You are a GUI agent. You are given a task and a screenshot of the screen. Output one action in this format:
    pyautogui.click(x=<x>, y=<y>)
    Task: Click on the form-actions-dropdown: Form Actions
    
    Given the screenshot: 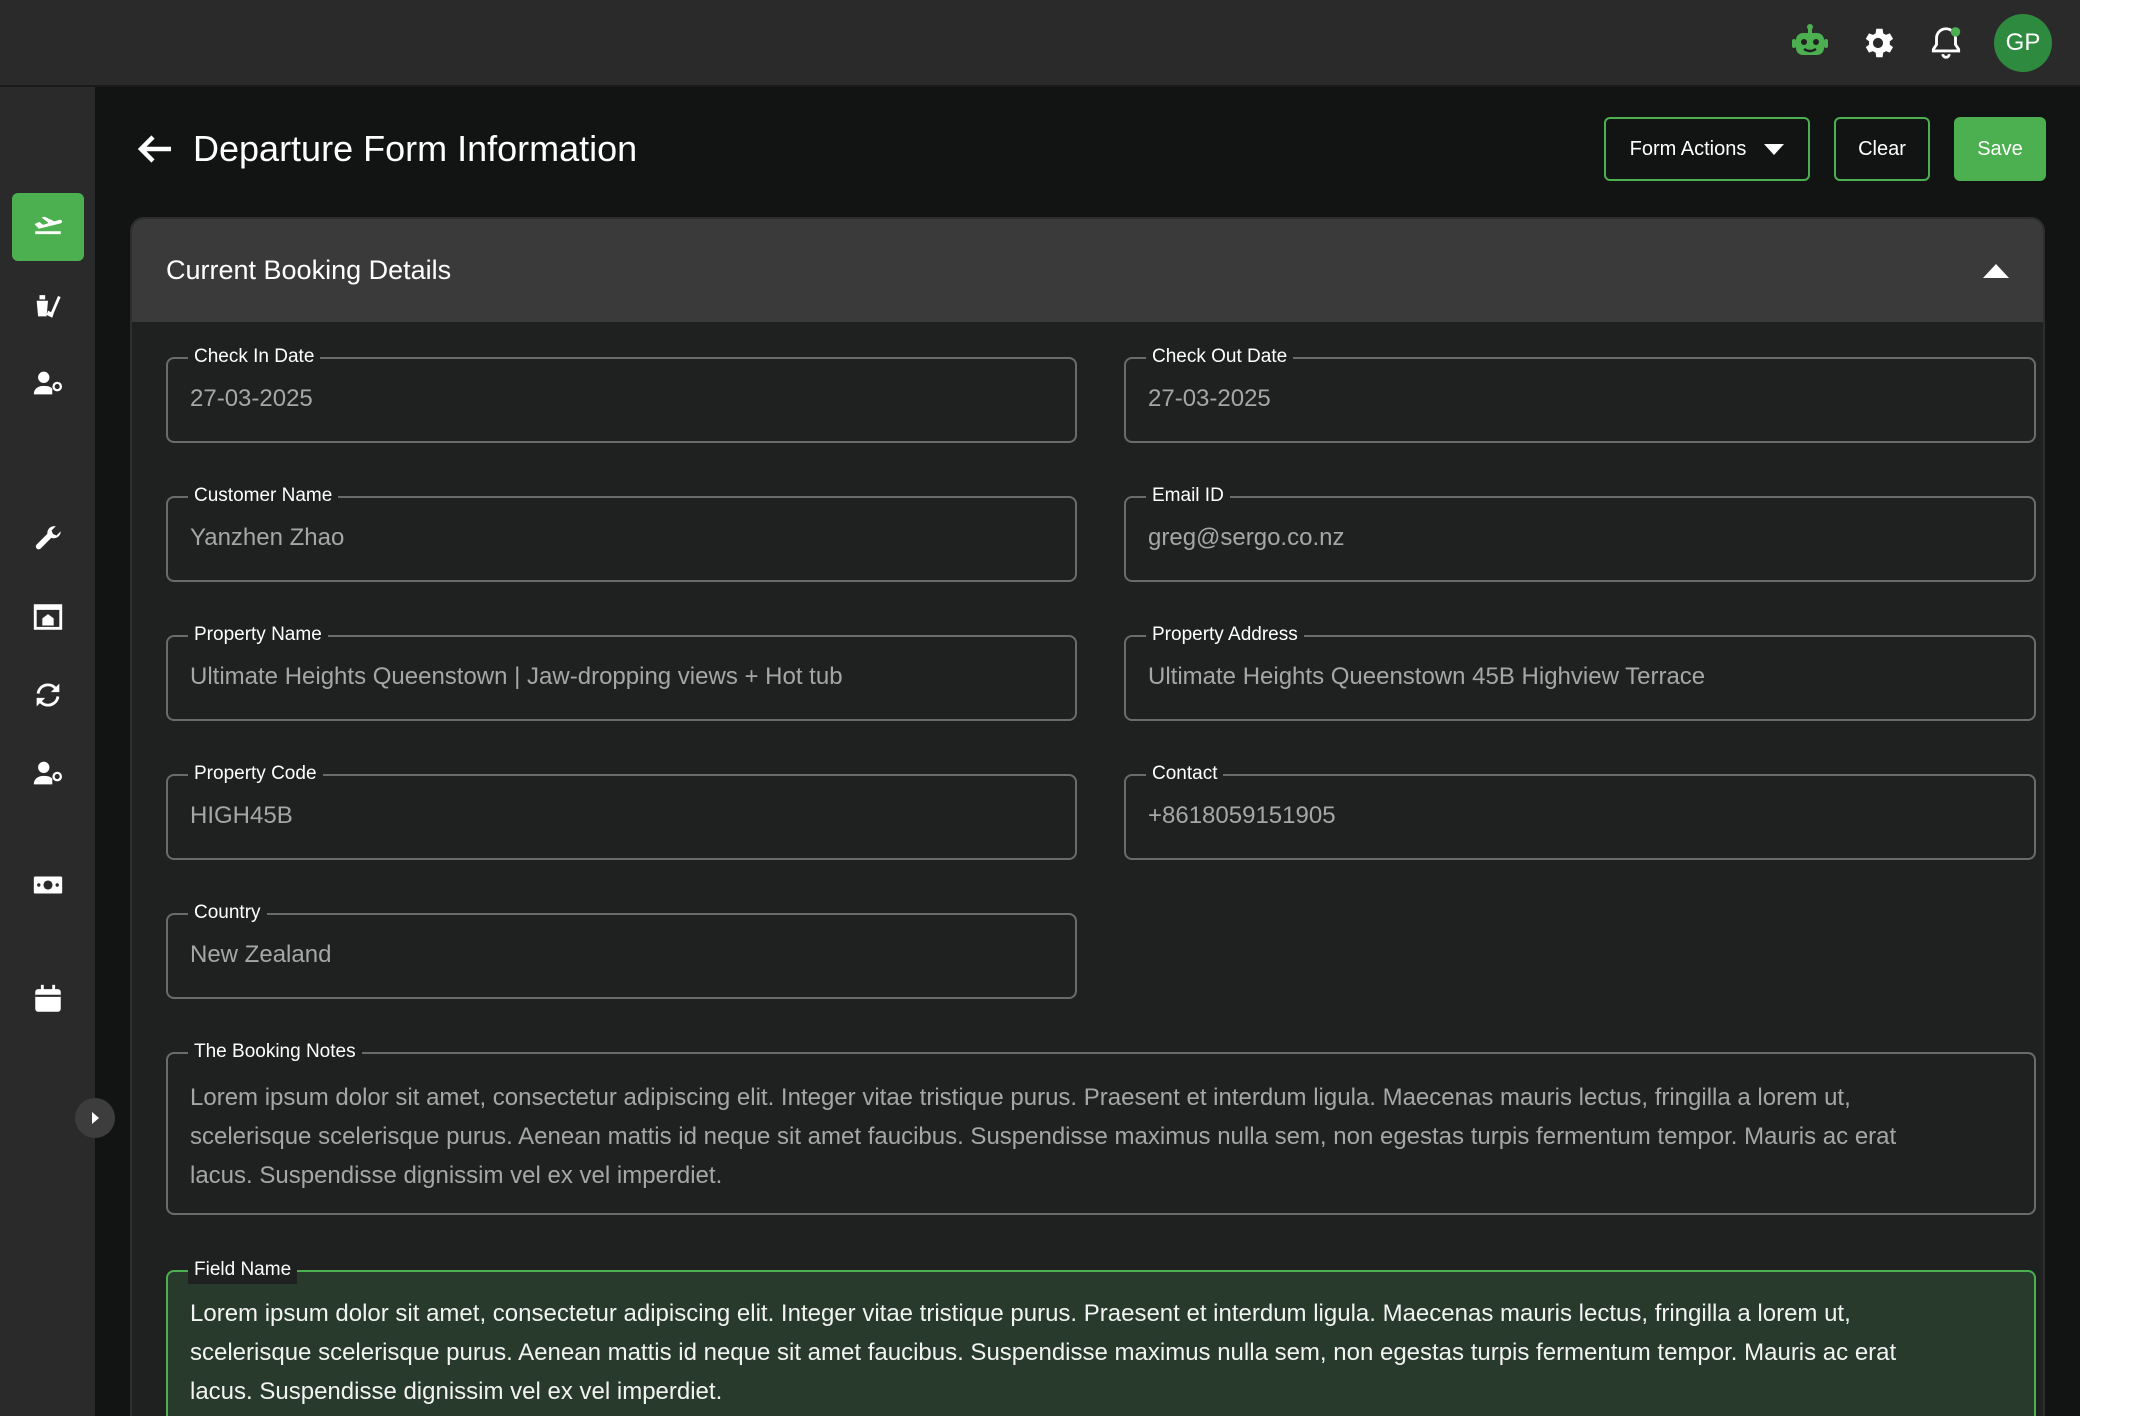 What is the action you would take?
    pyautogui.click(x=1707, y=149)
    